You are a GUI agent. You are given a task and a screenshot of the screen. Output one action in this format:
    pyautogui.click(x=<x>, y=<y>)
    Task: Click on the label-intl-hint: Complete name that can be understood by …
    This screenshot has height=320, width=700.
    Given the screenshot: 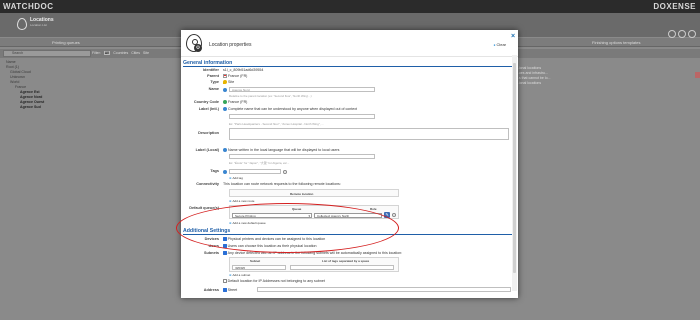 What is the action you would take?
    pyautogui.click(x=293, y=109)
    